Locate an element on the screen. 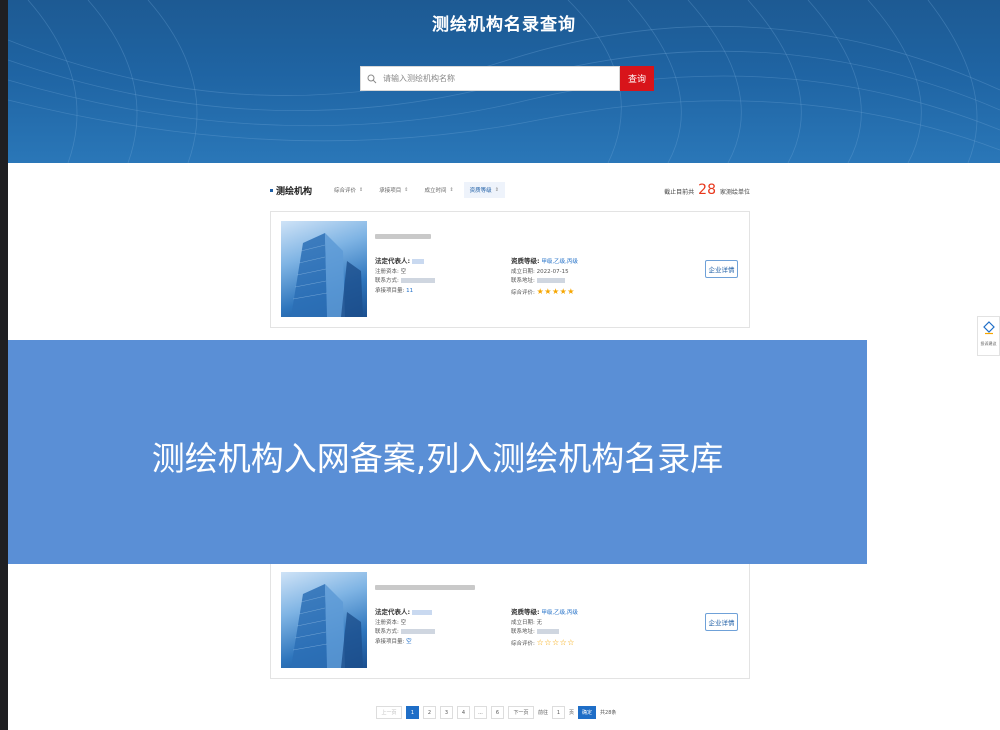 The height and width of the screenshot is (730, 1000). prev-page-button: 上一页 is located at coordinates (389, 712).